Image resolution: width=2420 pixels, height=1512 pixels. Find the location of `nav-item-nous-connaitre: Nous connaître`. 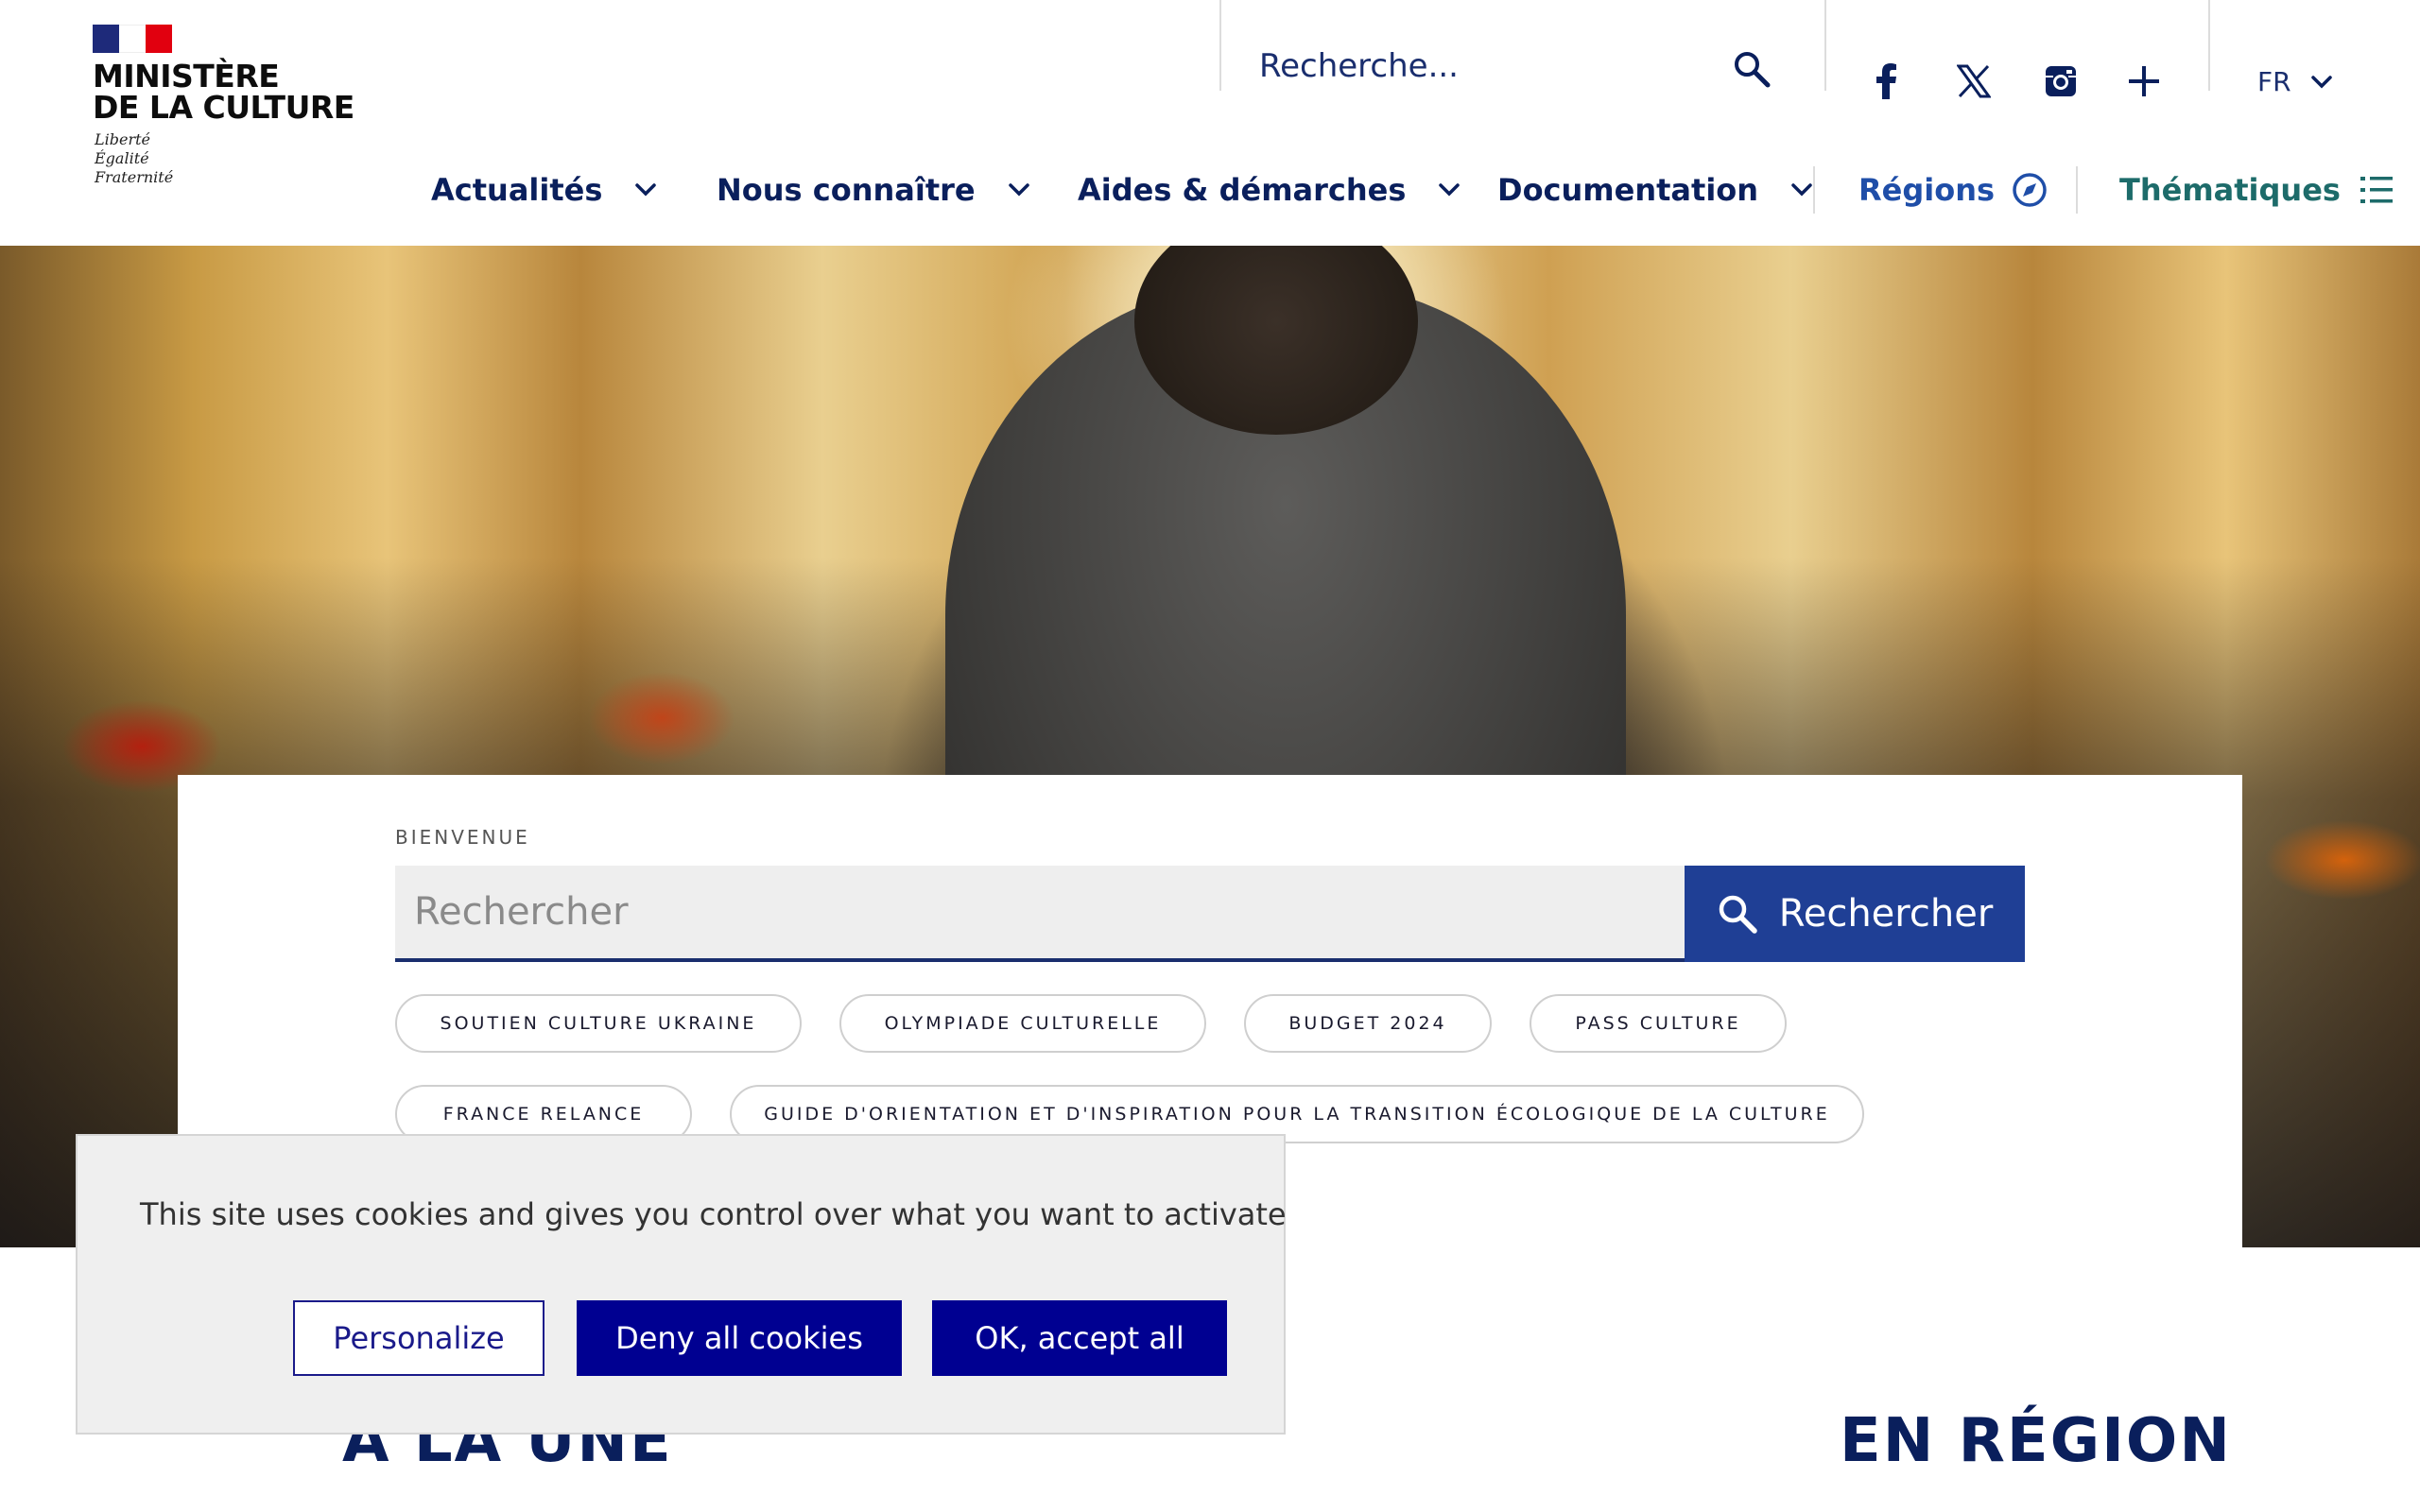

nav-item-nous-connaitre: Nous connaître is located at coordinates (874, 190).